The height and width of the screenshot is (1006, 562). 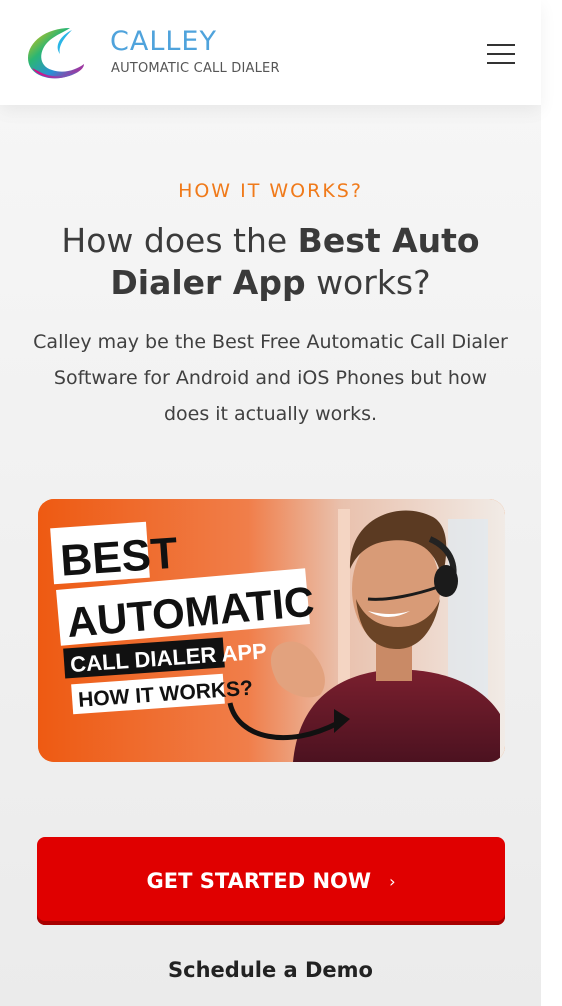 I want to click on heading-part2: works?, so click(x=368, y=282).